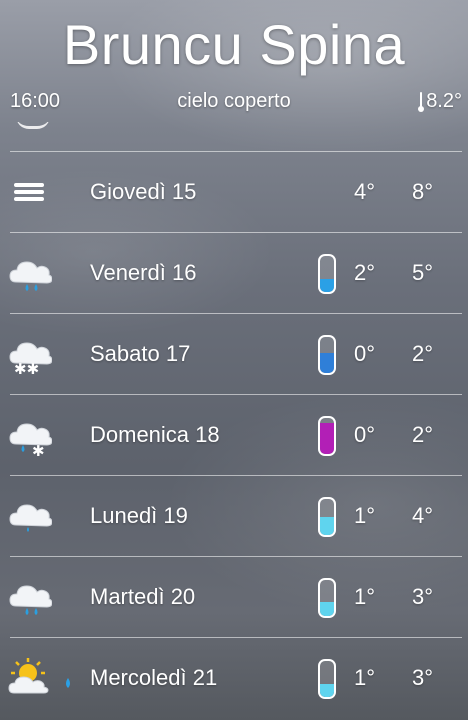 The image size is (468, 720). Describe the element at coordinates (140, 353) in the screenshot. I see `day-label: Sabato 17` at that location.